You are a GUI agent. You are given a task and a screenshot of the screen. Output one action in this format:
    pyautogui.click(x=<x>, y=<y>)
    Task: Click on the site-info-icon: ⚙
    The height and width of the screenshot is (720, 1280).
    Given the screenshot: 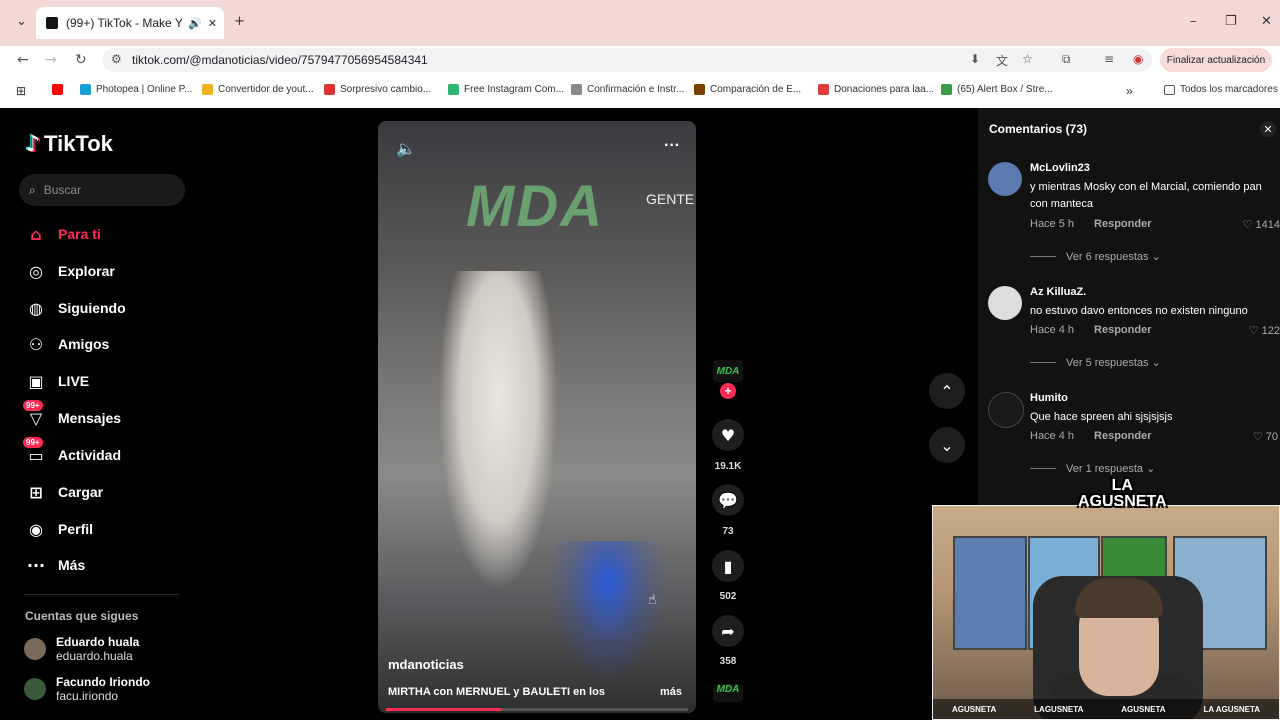 What is the action you would take?
    pyautogui.click(x=116, y=59)
    